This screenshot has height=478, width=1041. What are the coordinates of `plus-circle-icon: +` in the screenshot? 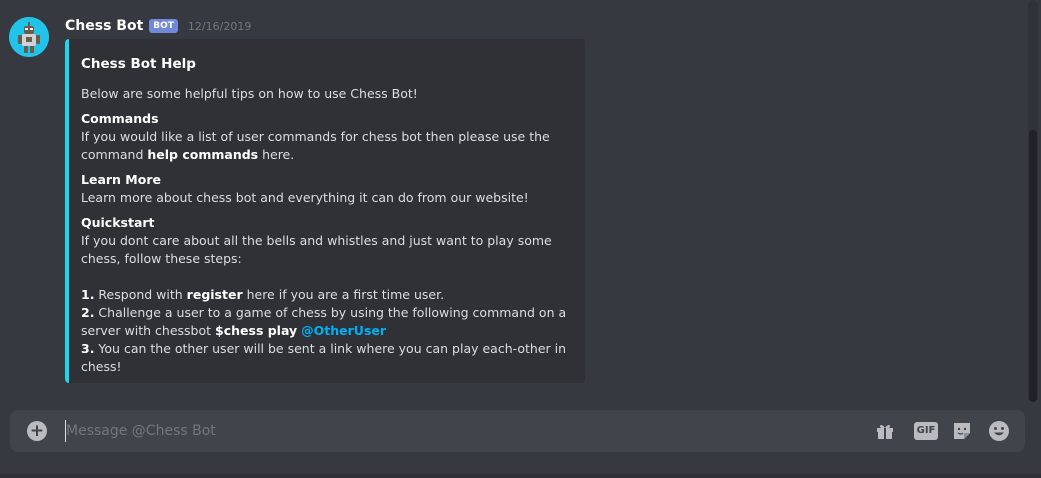 It's located at (37, 431).